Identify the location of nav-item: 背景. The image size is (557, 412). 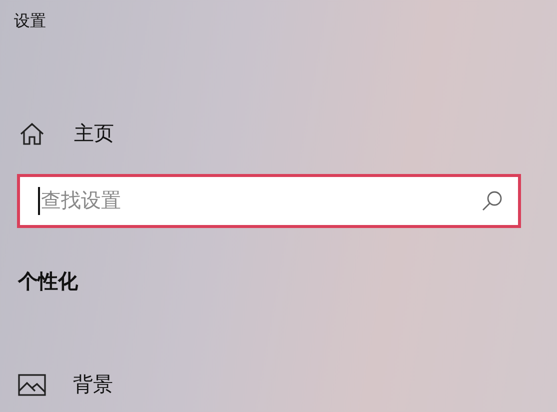
(65, 385).